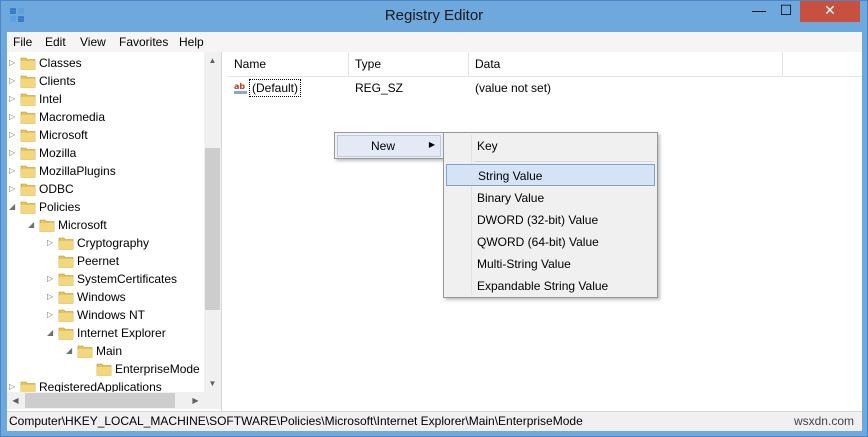  I want to click on tree-node-label: MozillaPlugins, so click(77, 171).